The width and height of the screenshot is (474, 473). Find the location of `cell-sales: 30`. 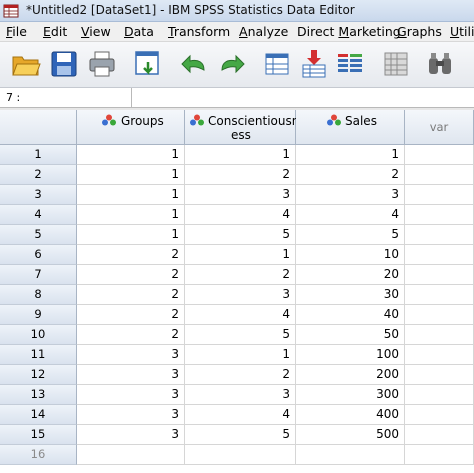

cell-sales: 30 is located at coordinates (350, 295).